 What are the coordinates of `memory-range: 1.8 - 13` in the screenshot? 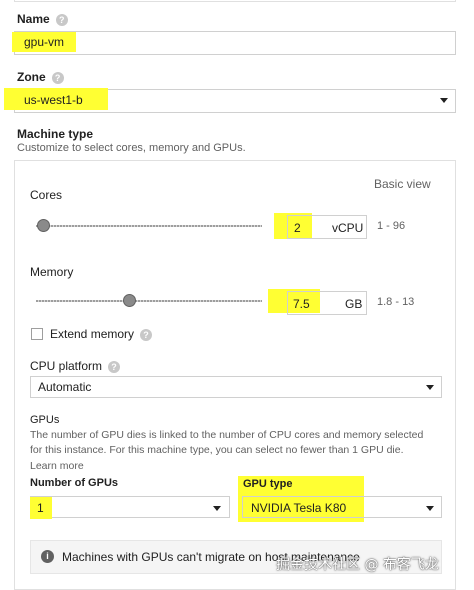 It's located at (396, 302).